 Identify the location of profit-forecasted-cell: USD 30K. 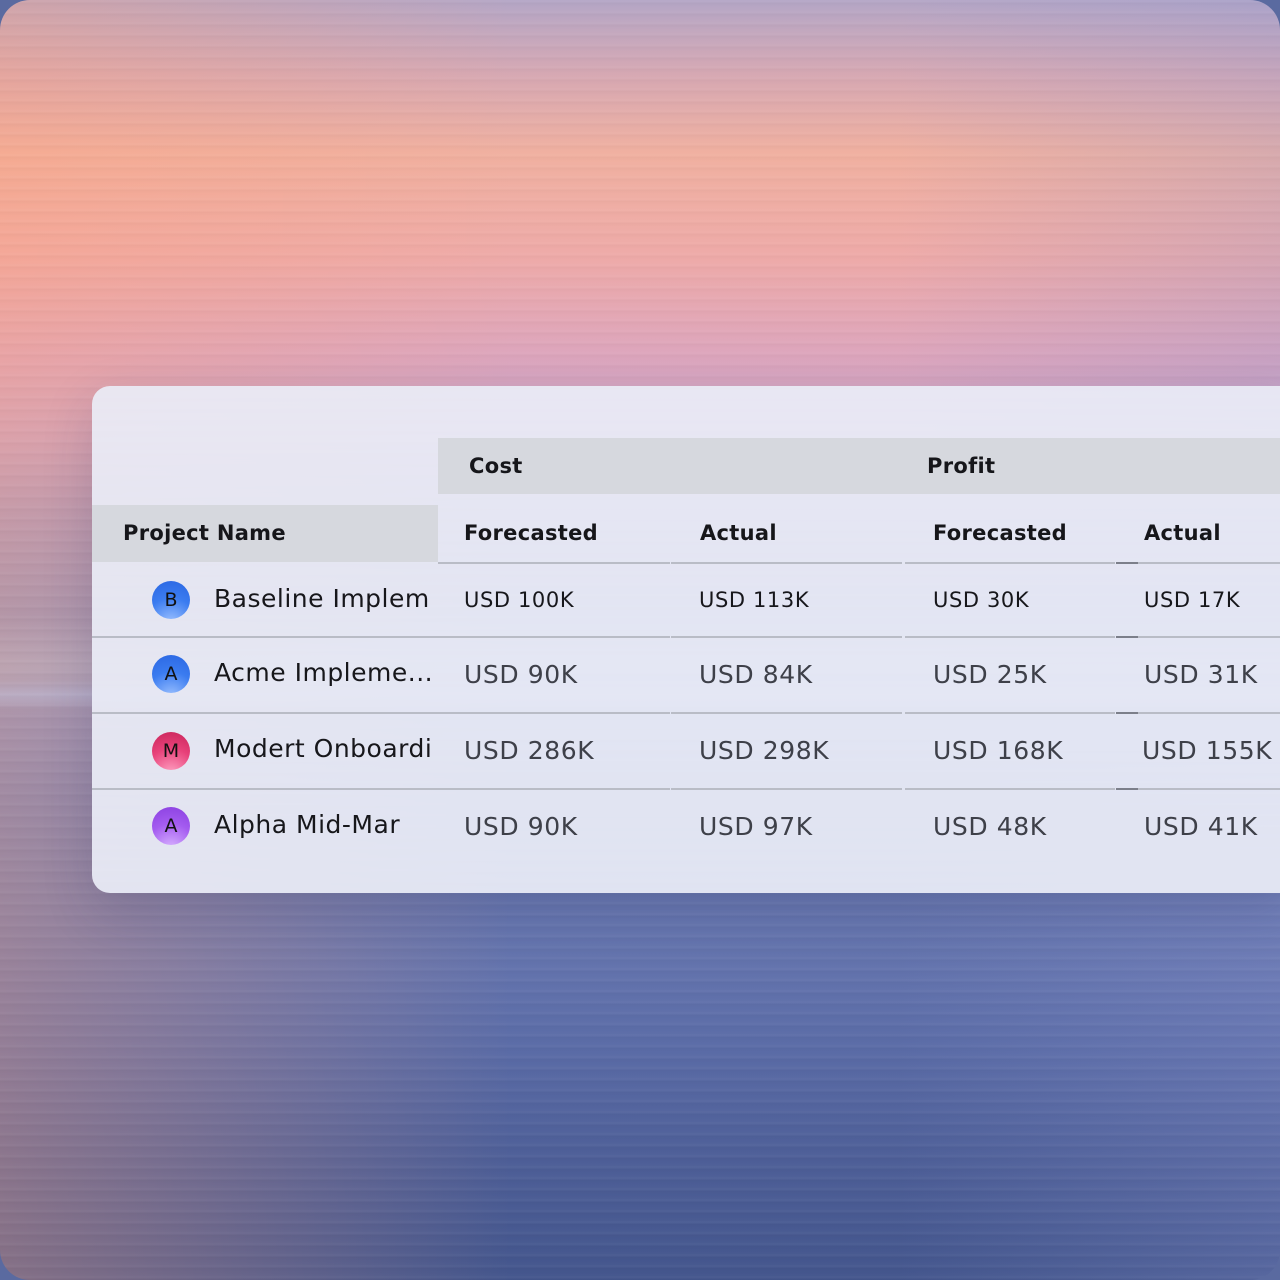
(981, 600).